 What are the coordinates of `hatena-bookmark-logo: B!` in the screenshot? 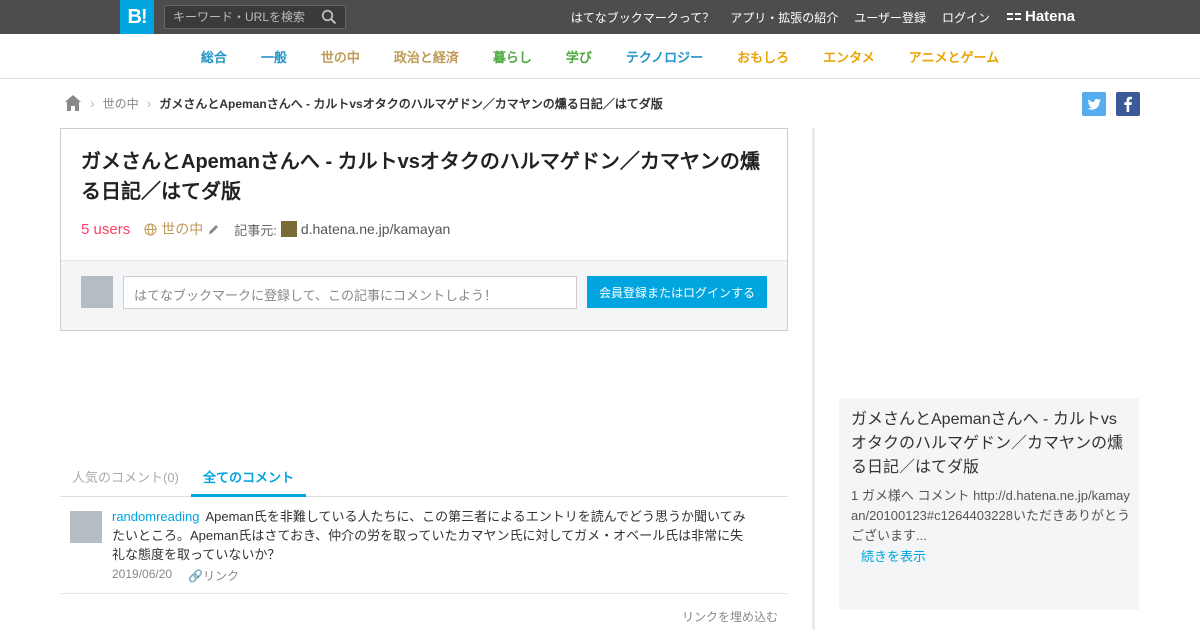 It's located at (137, 17).